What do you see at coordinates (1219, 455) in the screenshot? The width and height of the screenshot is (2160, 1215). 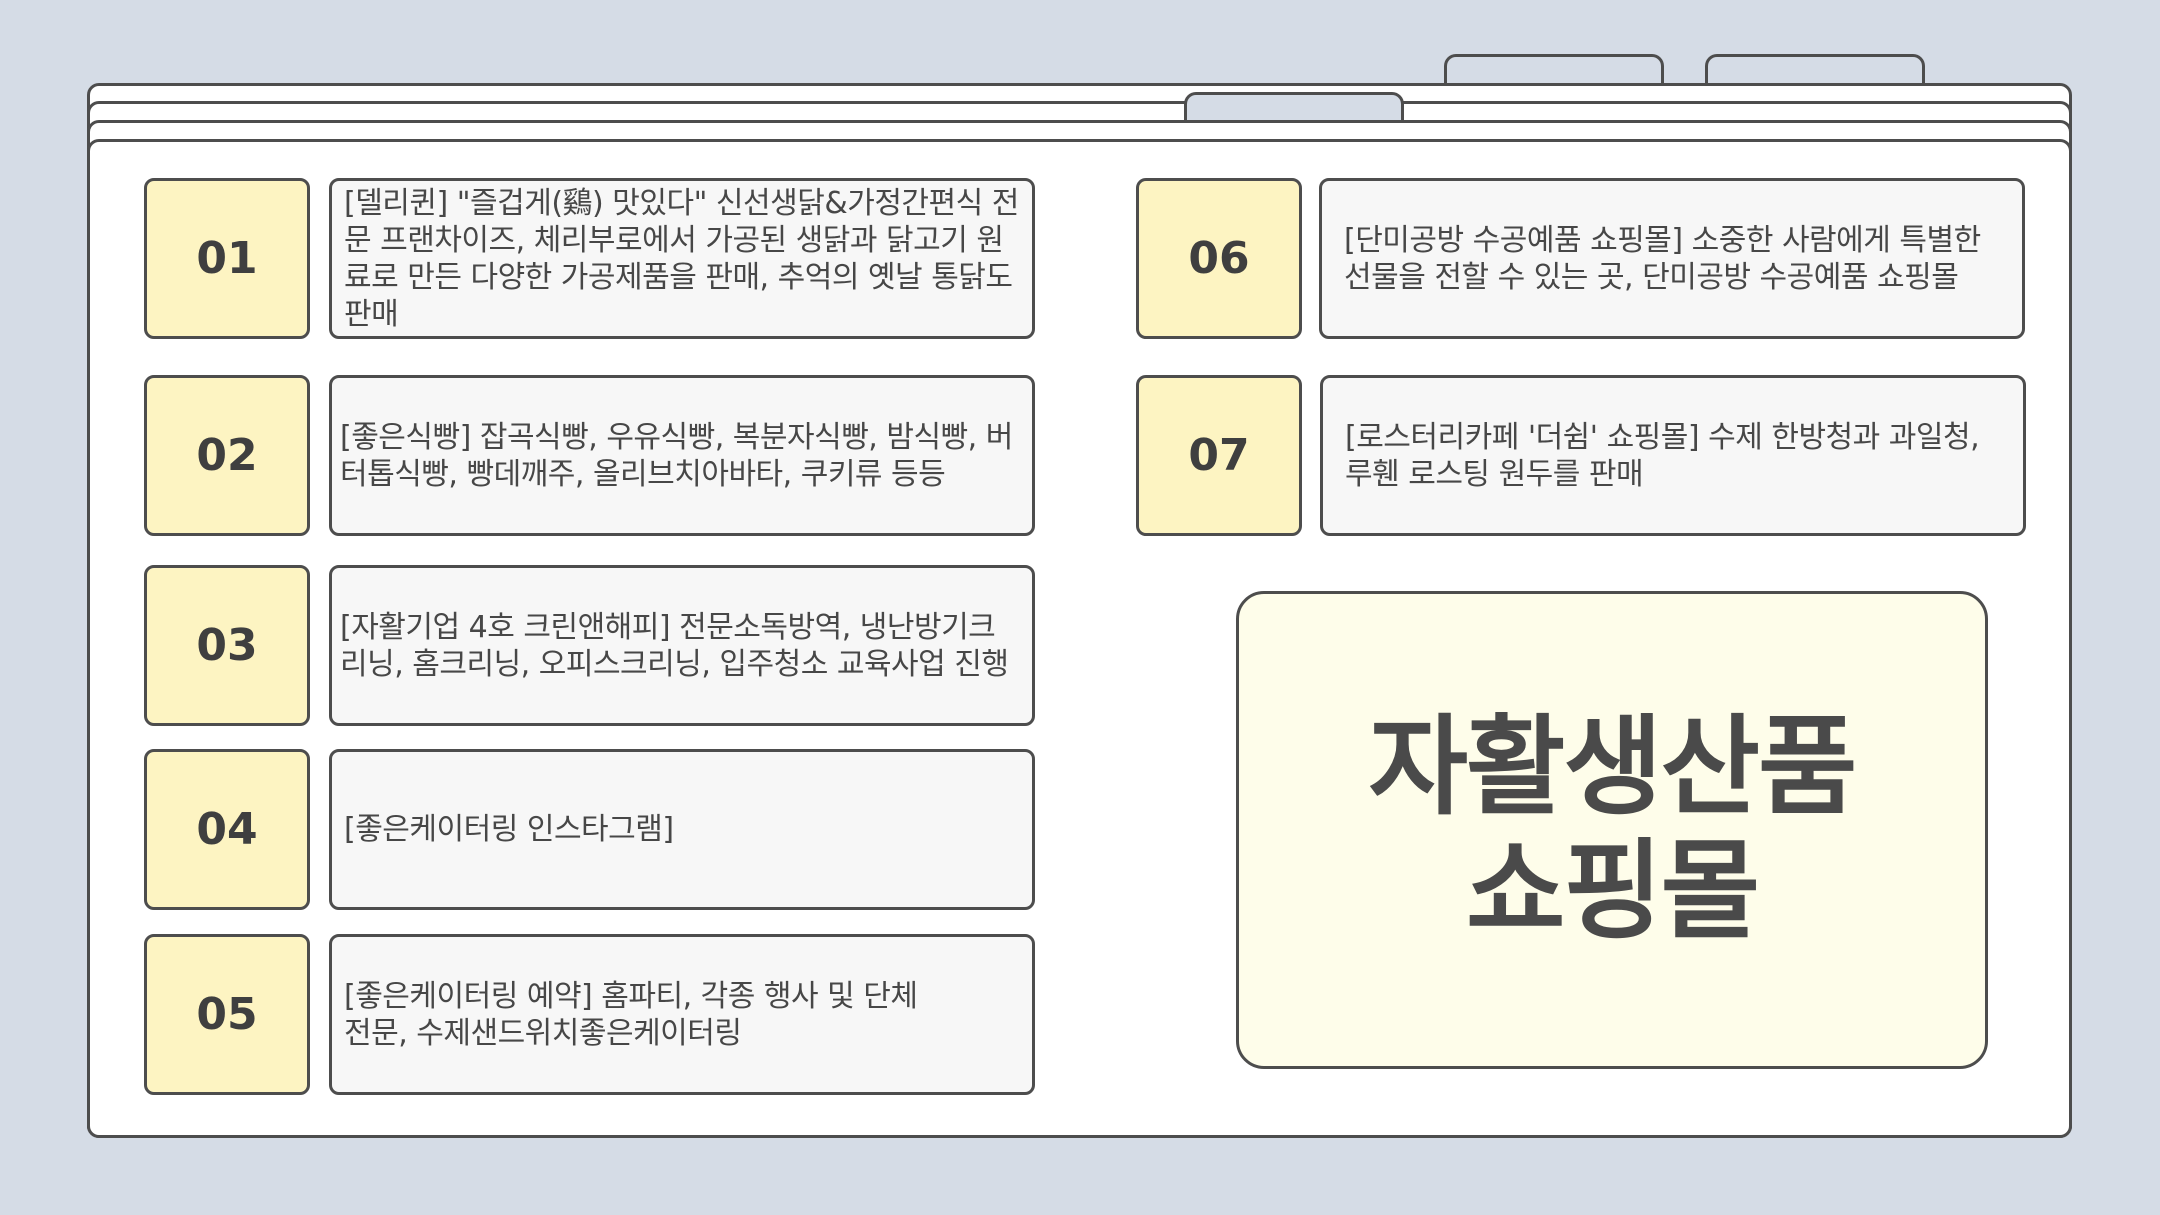 I see `item-number-07: 07` at bounding box center [1219, 455].